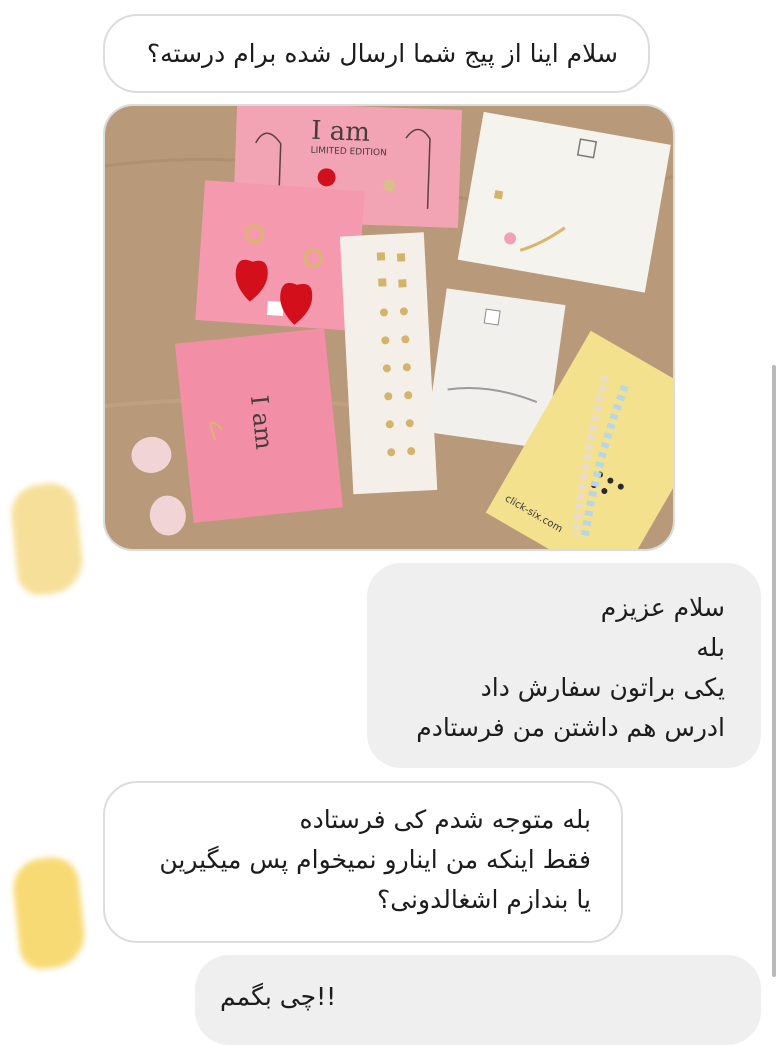 This screenshot has width=782, height=1045. Describe the element at coordinates (478, 1000) in the screenshot. I see `sent-message-bubble: چی بگمم!!` at that location.